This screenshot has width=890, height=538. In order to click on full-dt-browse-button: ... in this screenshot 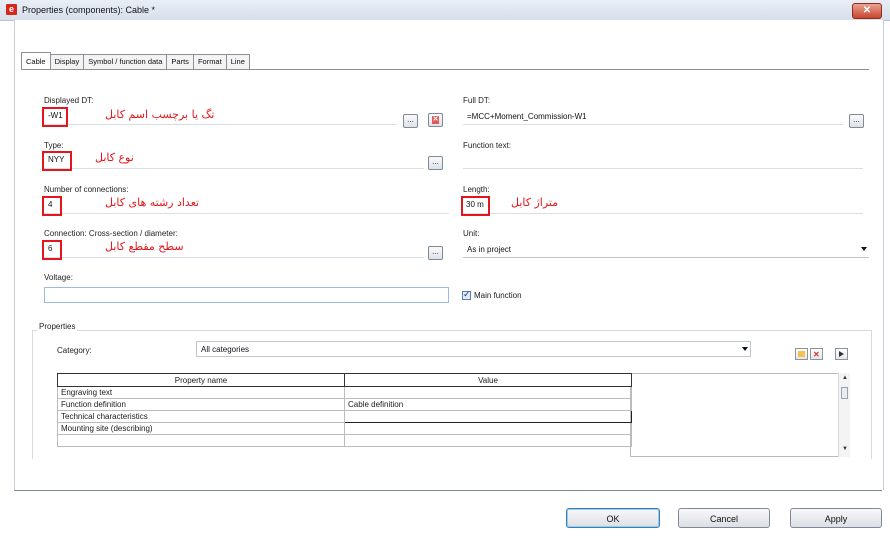, I will do `click(856, 121)`.